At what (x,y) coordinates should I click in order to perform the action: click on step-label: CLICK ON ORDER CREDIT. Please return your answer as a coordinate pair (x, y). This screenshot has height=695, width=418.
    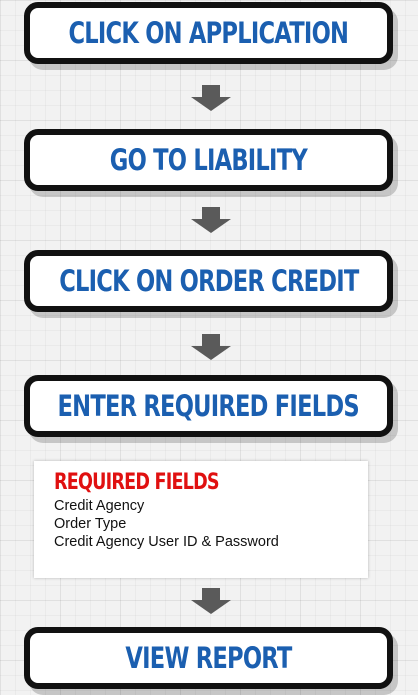
    Looking at the image, I should click on (208, 281).